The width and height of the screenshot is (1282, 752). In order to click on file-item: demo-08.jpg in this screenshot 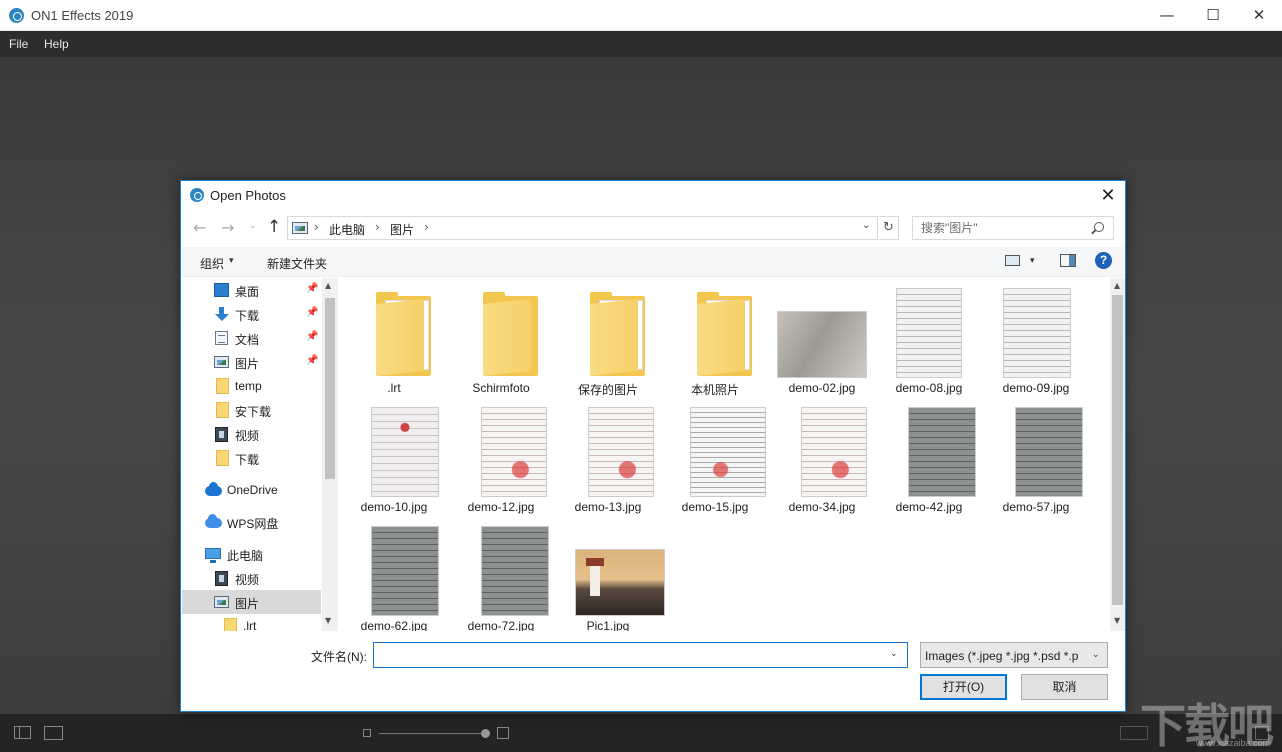, I will do `click(929, 337)`.